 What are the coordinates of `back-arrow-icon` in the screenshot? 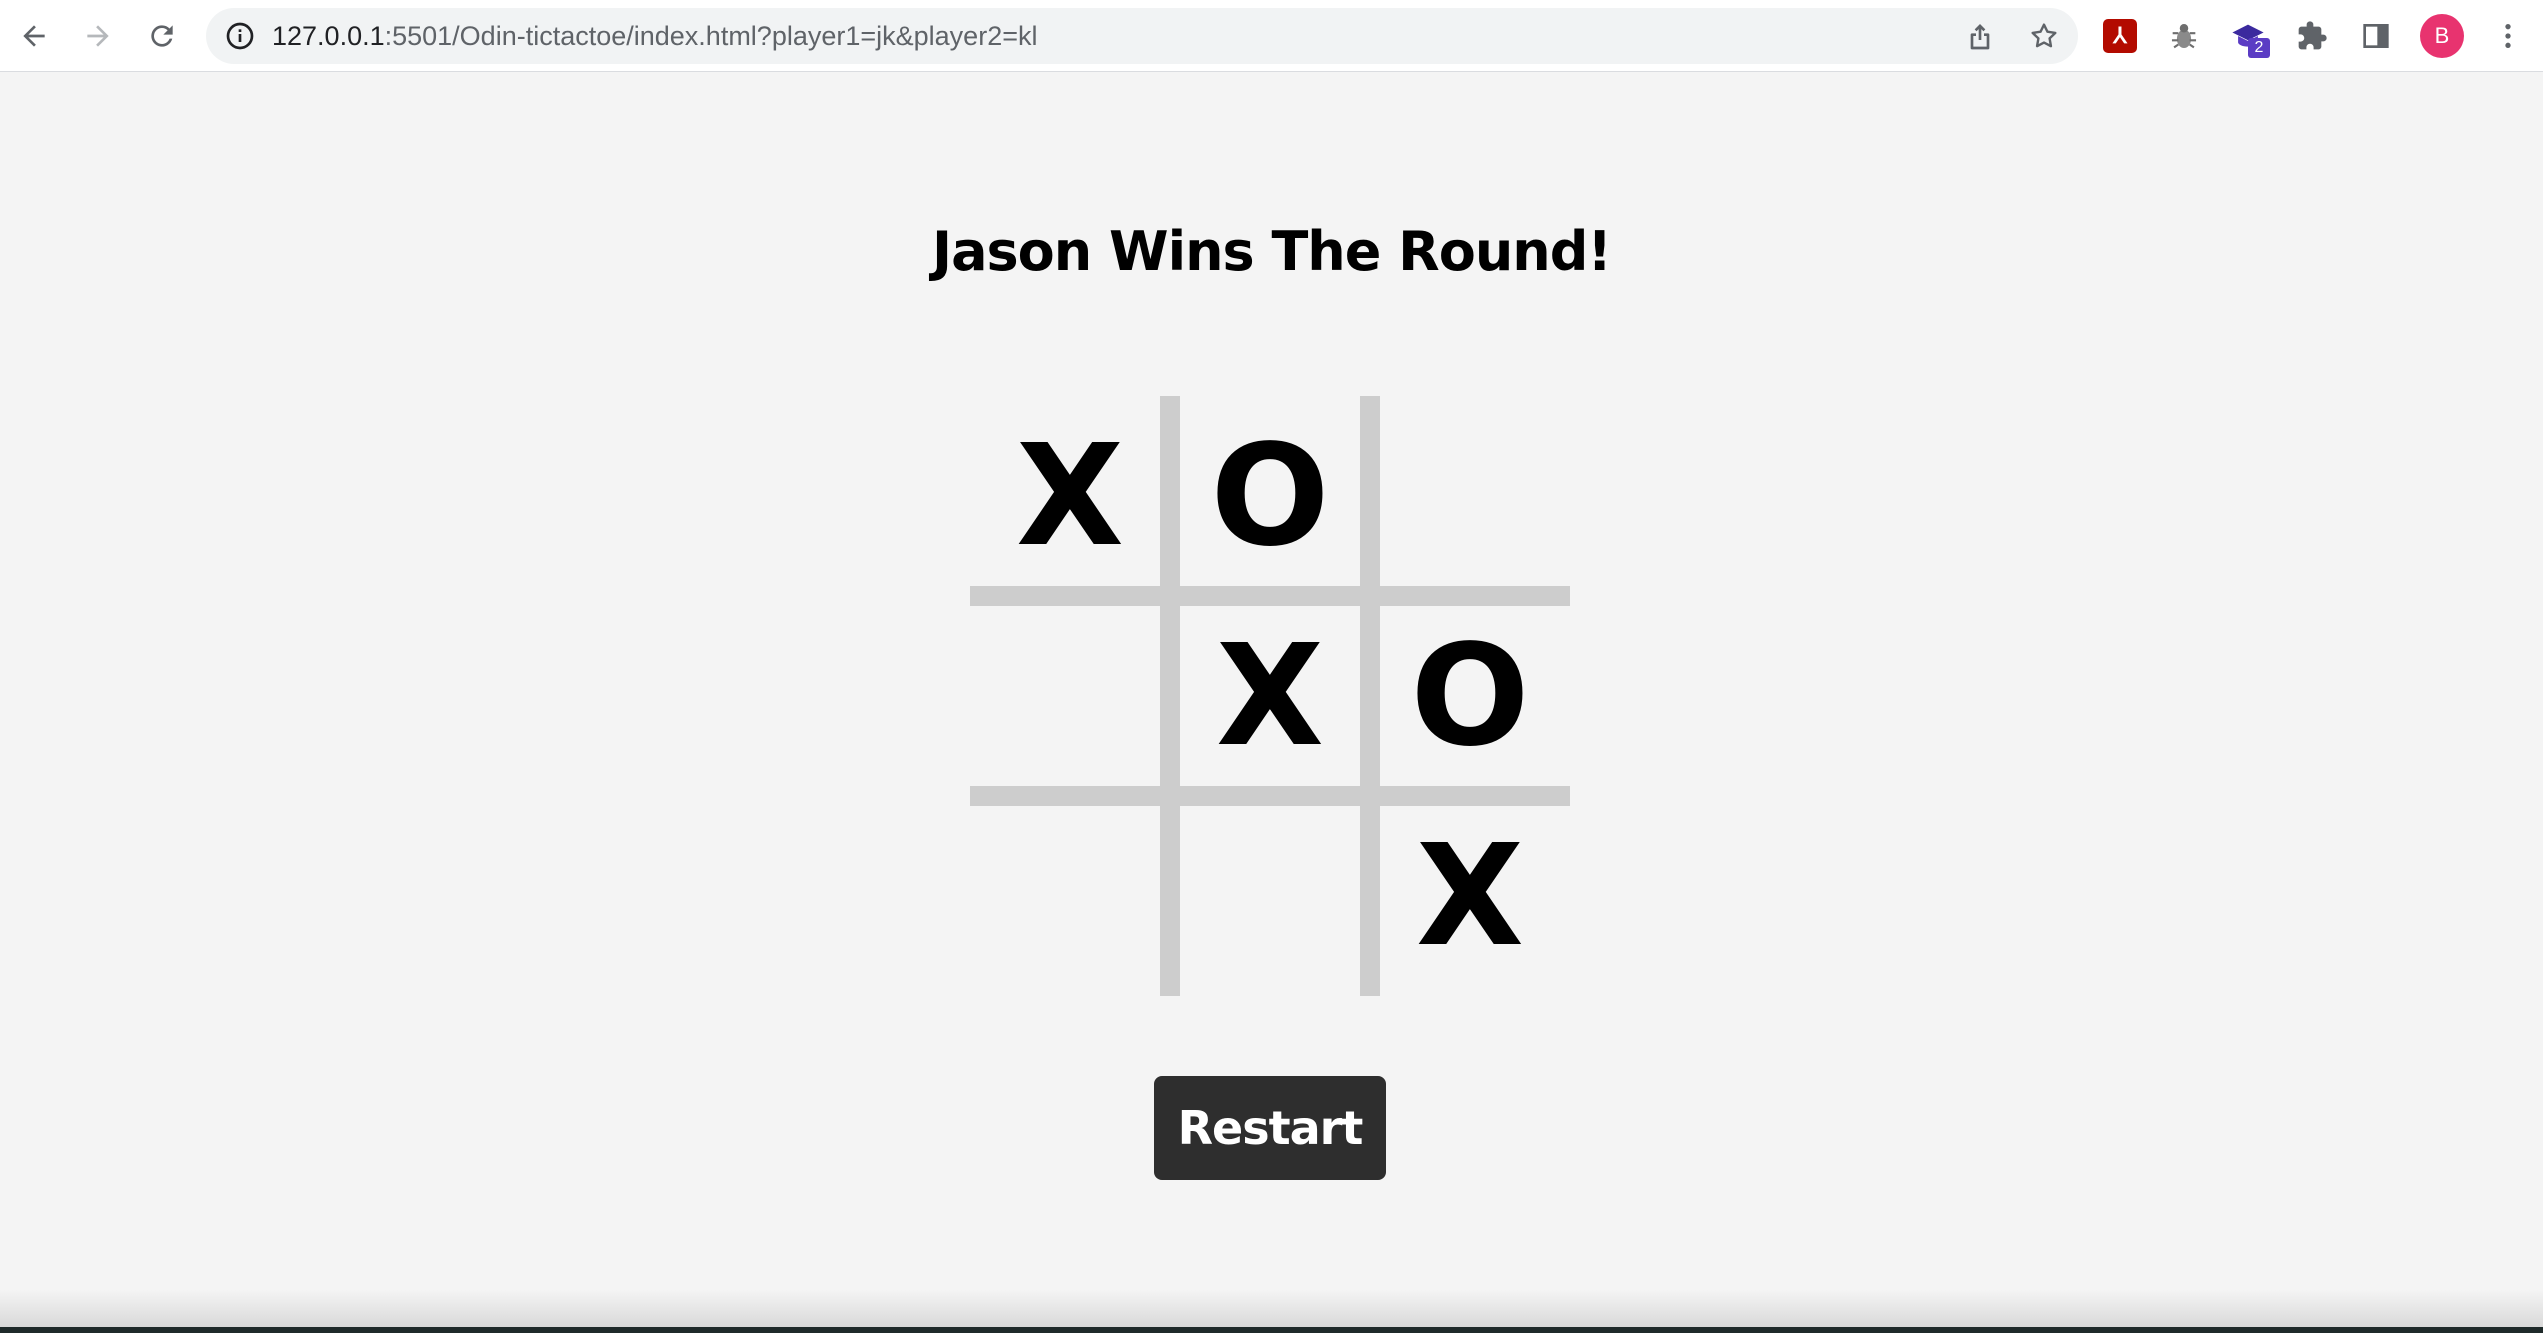 It's located at (34, 36).